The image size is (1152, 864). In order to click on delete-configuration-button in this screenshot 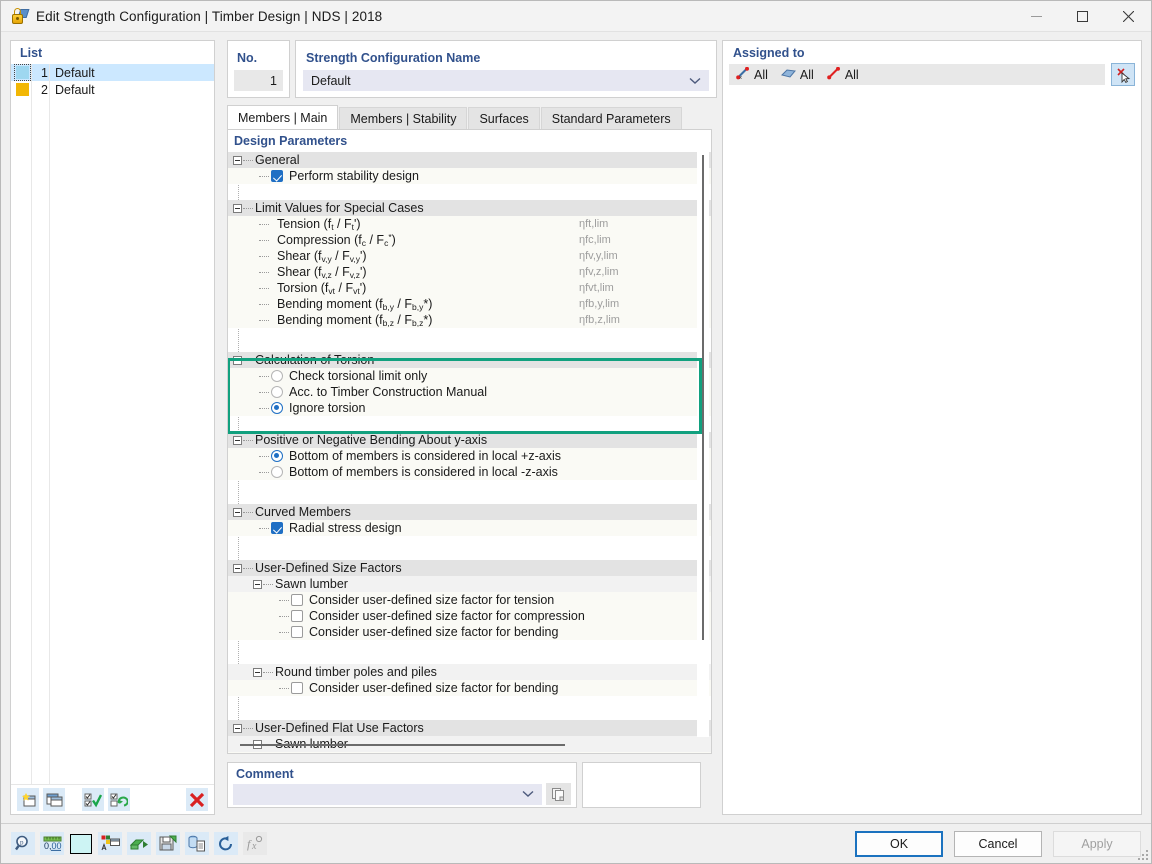, I will do `click(196, 799)`.